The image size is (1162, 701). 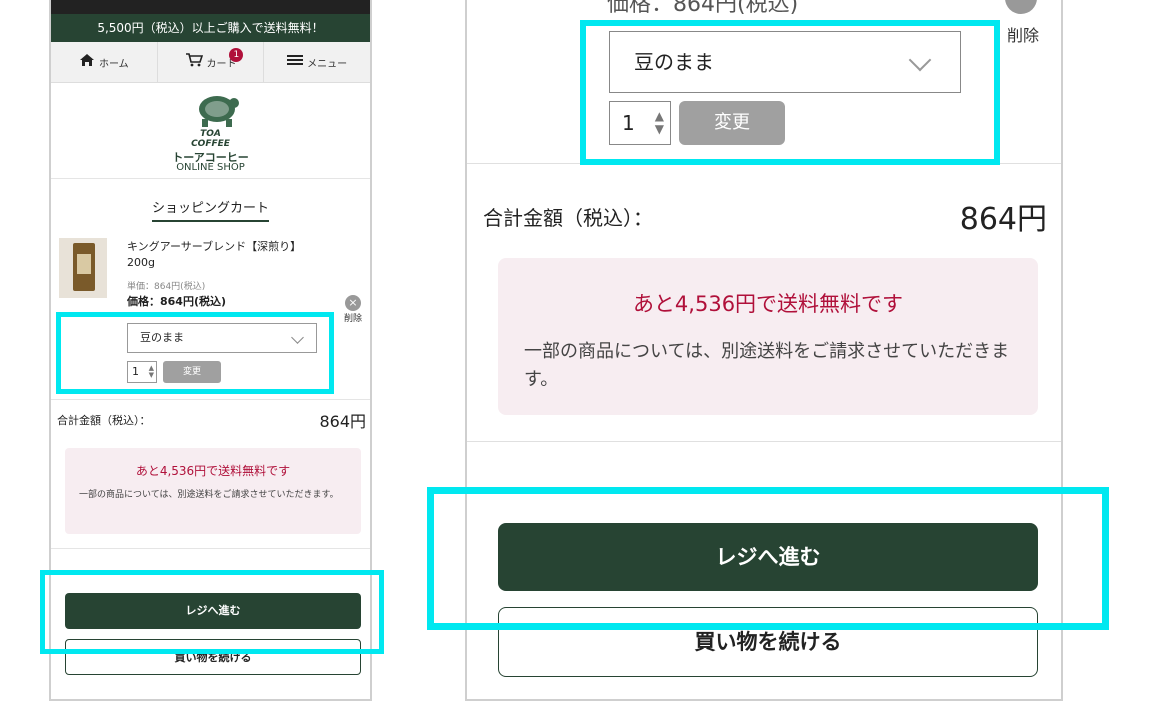 I want to click on status-strip, so click(x=210, y=7).